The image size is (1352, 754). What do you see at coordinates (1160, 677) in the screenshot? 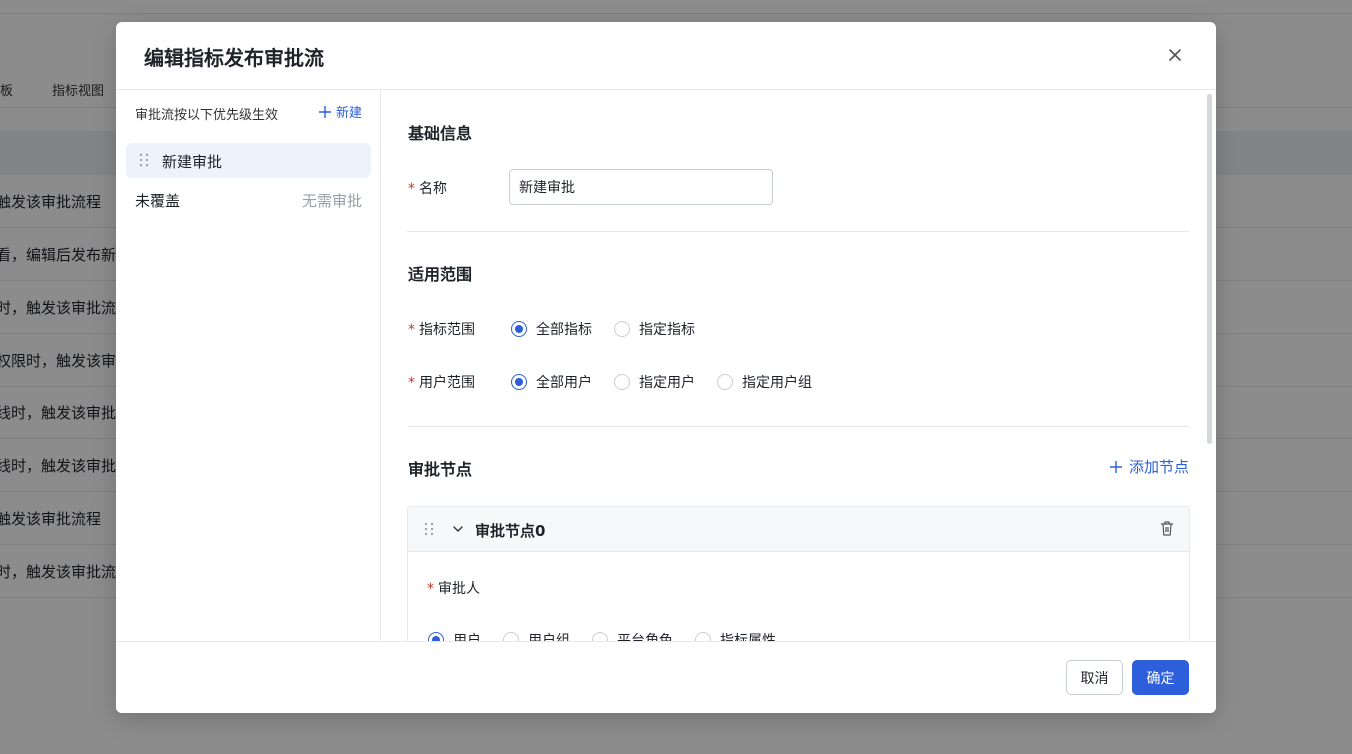
I see `confirm-button: 确定` at bounding box center [1160, 677].